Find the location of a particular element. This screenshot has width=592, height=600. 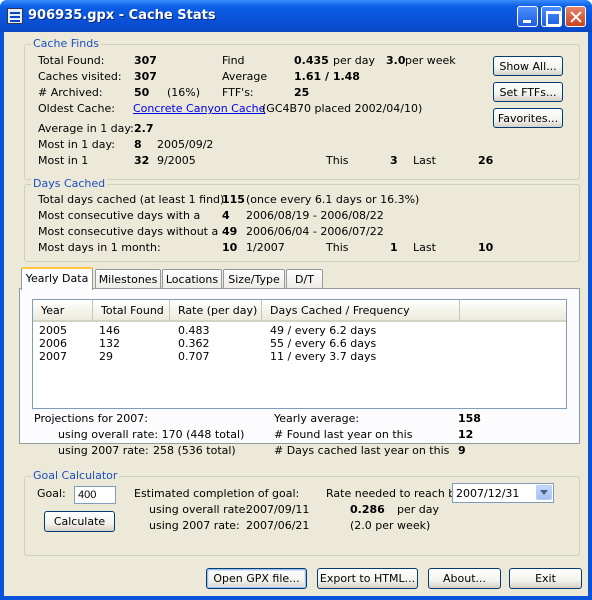

days-cached-cell: 55 / every 6.6 days is located at coordinates (323, 343).